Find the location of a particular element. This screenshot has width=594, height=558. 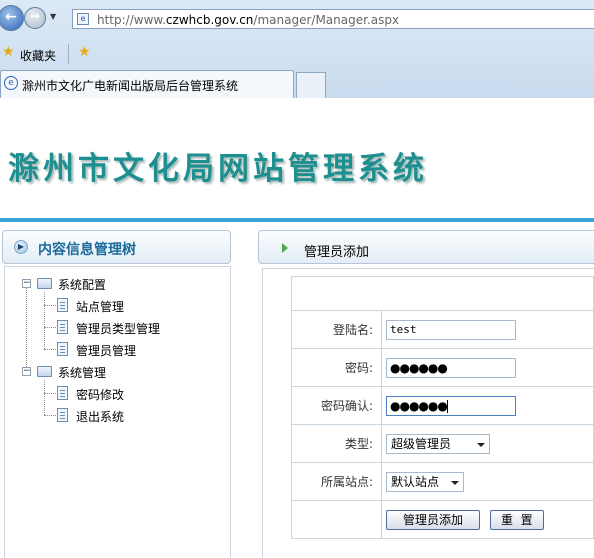

tree-item-change-password: 密码修改 is located at coordinates (100, 394).